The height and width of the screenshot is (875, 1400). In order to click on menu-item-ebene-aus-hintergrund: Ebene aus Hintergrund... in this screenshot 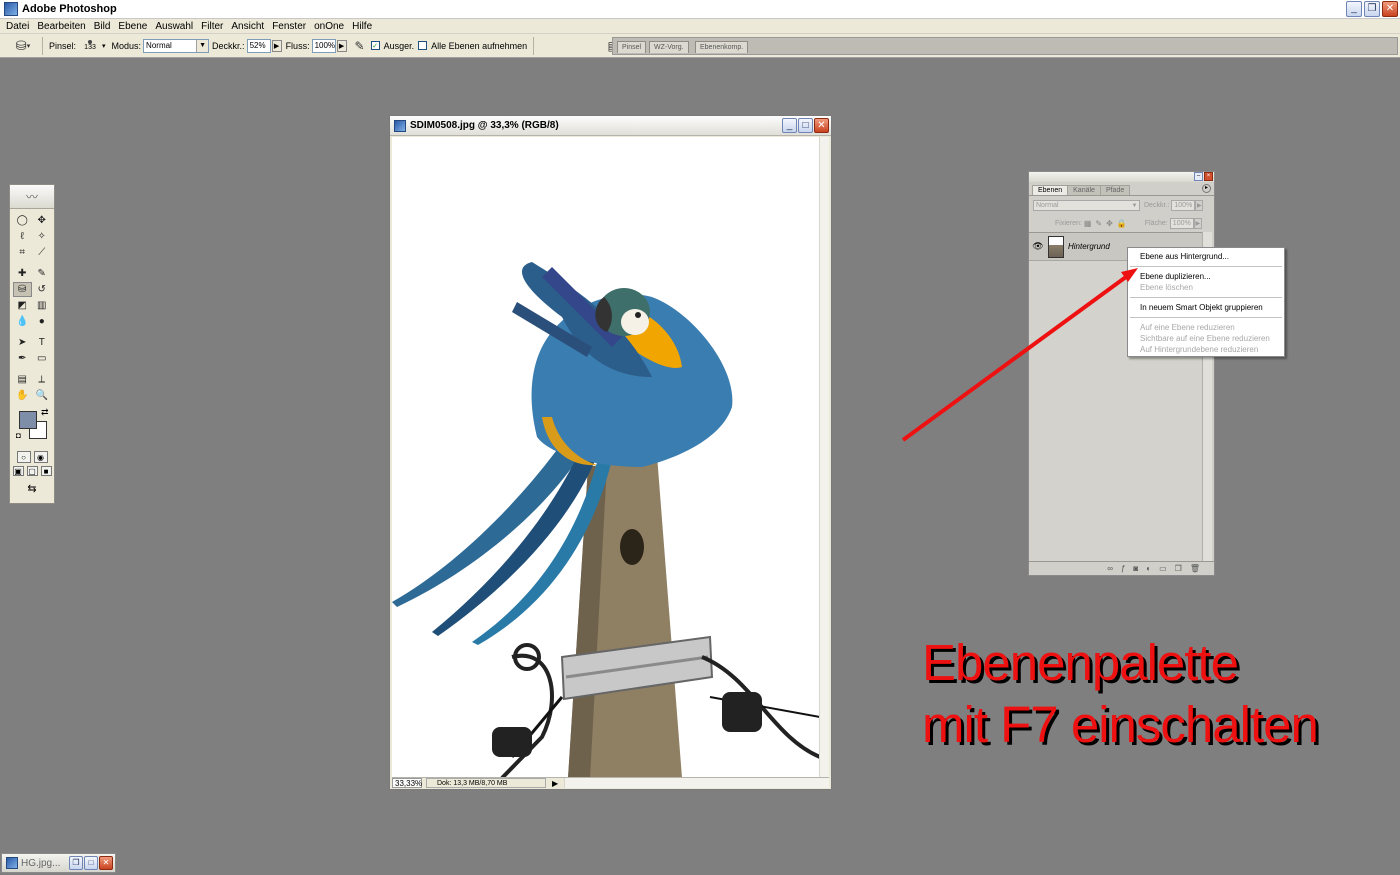, I will do `click(1206, 256)`.